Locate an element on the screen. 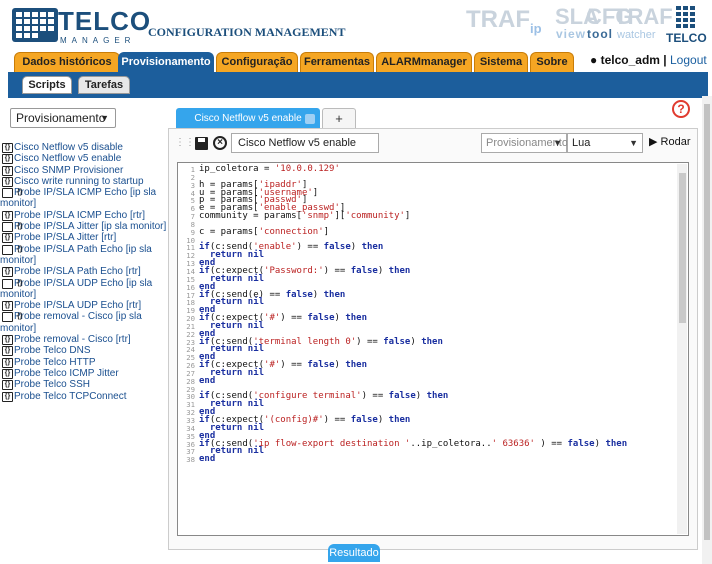  tab-ferramentas: Ferramentas is located at coordinates (337, 62).